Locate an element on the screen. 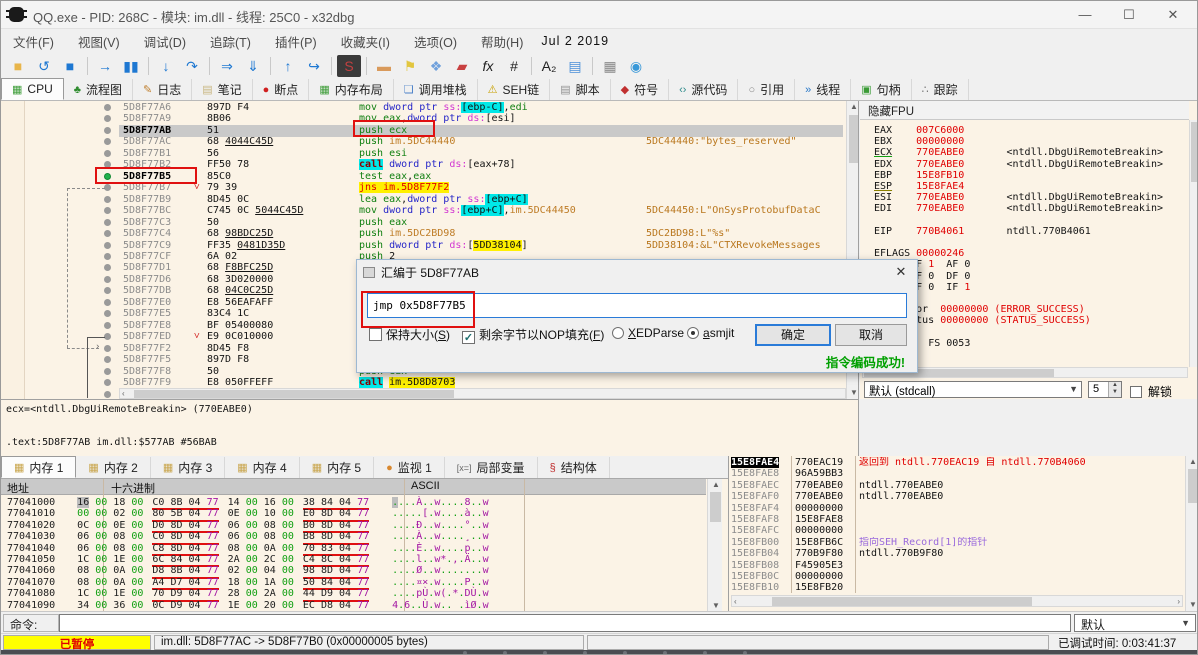 The height and width of the screenshot is (655, 1198). scylla-icon: S is located at coordinates (349, 66).